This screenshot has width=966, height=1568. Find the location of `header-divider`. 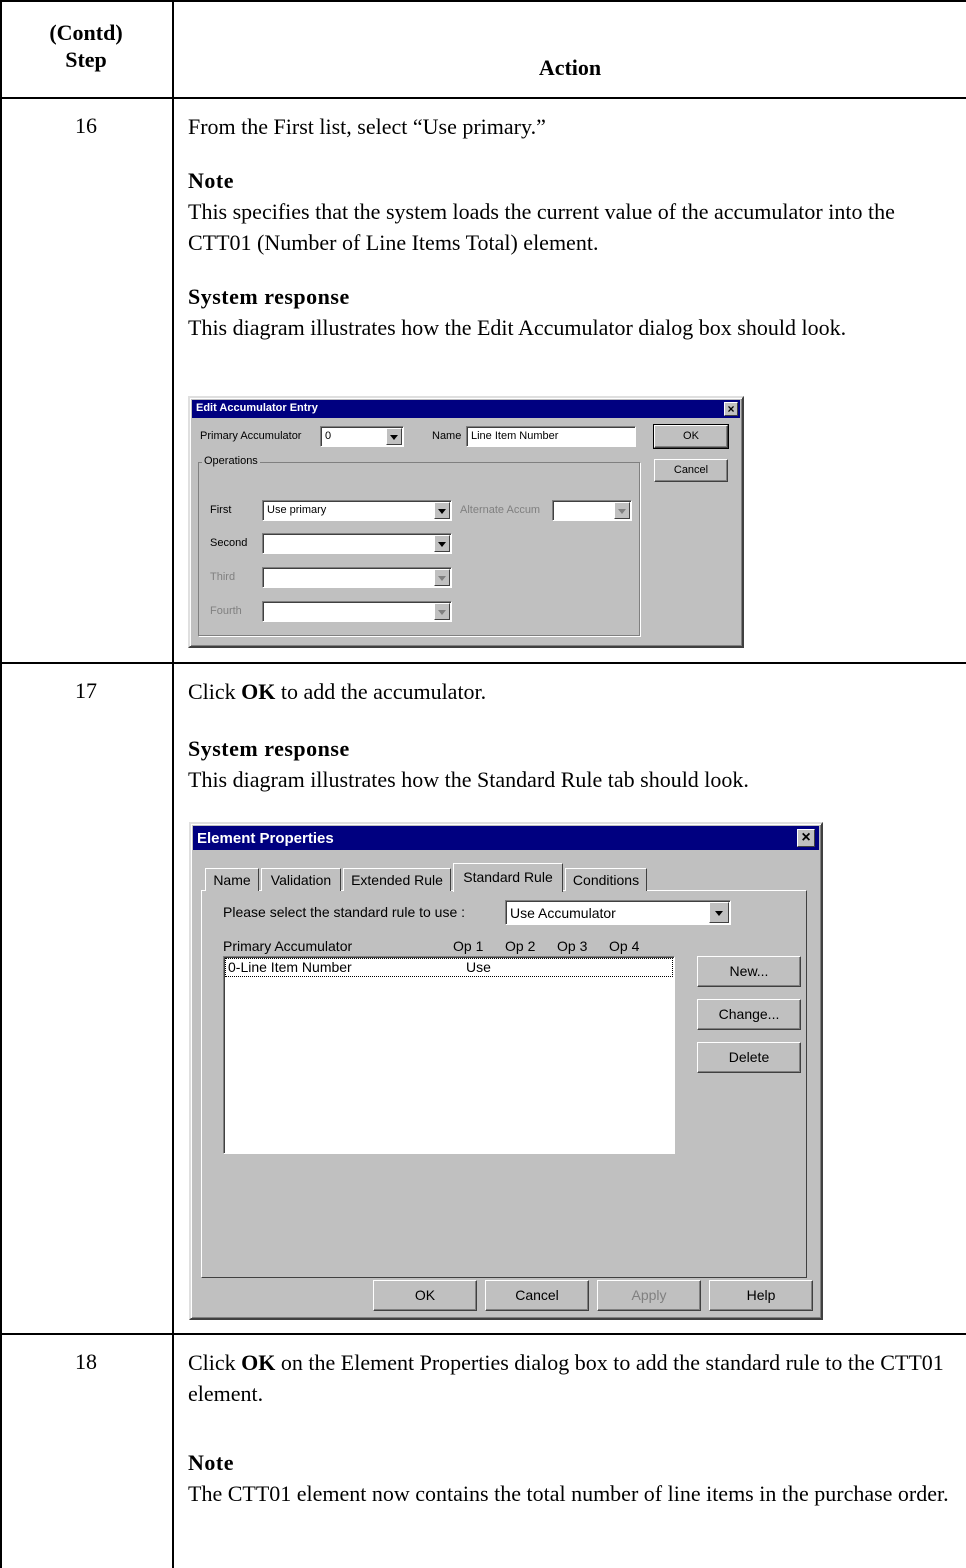

header-divider is located at coordinates (483, 98).